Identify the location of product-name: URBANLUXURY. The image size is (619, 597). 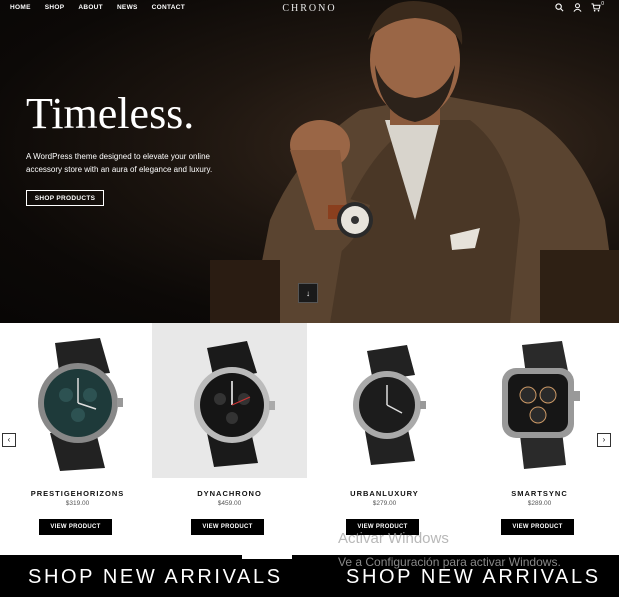
(384, 493).